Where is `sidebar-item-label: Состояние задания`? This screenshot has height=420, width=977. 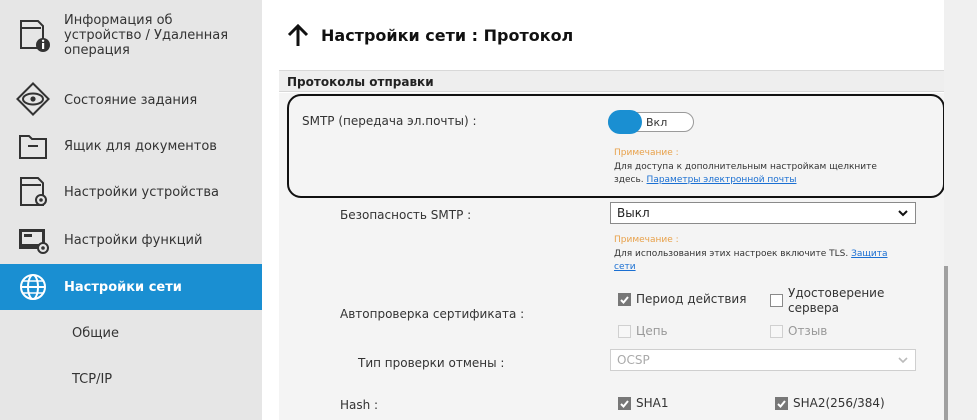
sidebar-item-label: Состояние задания is located at coordinates (131, 100).